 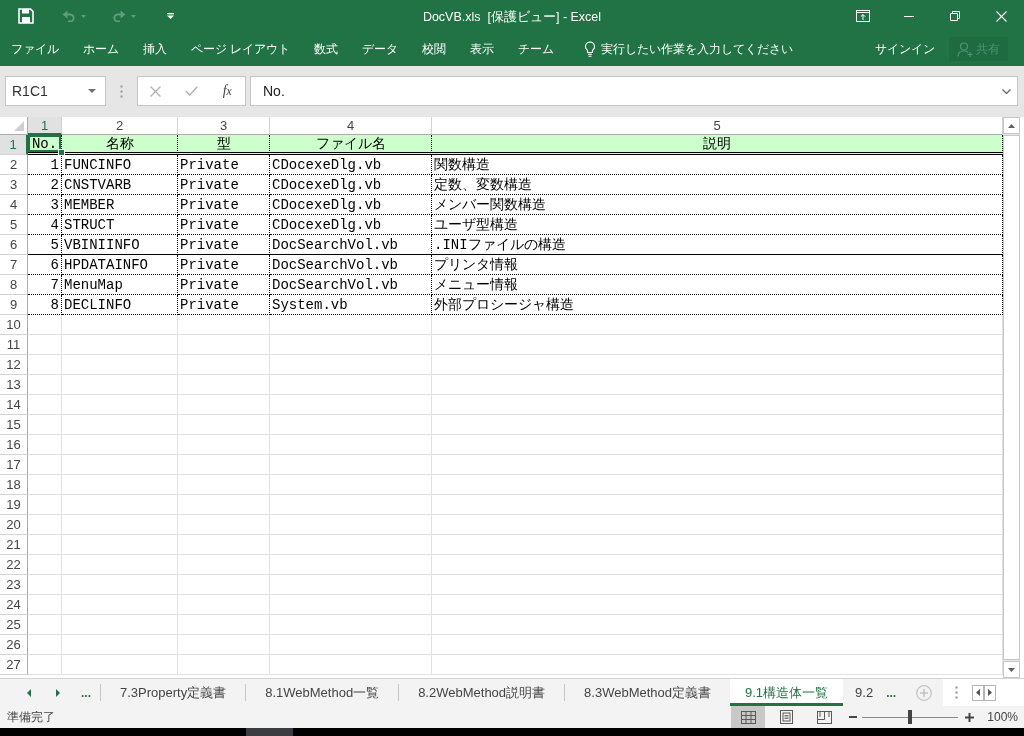 I want to click on ribbon-tab: ページ レイアウト, so click(x=241, y=49).